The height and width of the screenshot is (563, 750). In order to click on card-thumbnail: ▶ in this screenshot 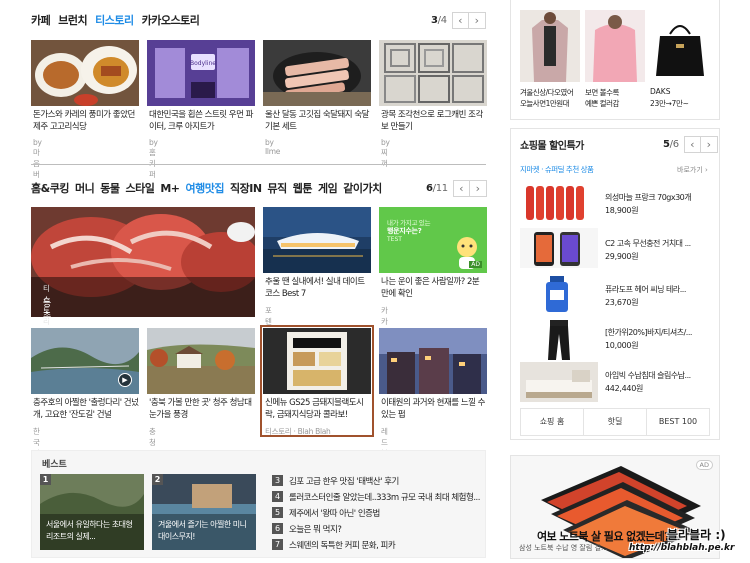, I will do `click(85, 361)`.